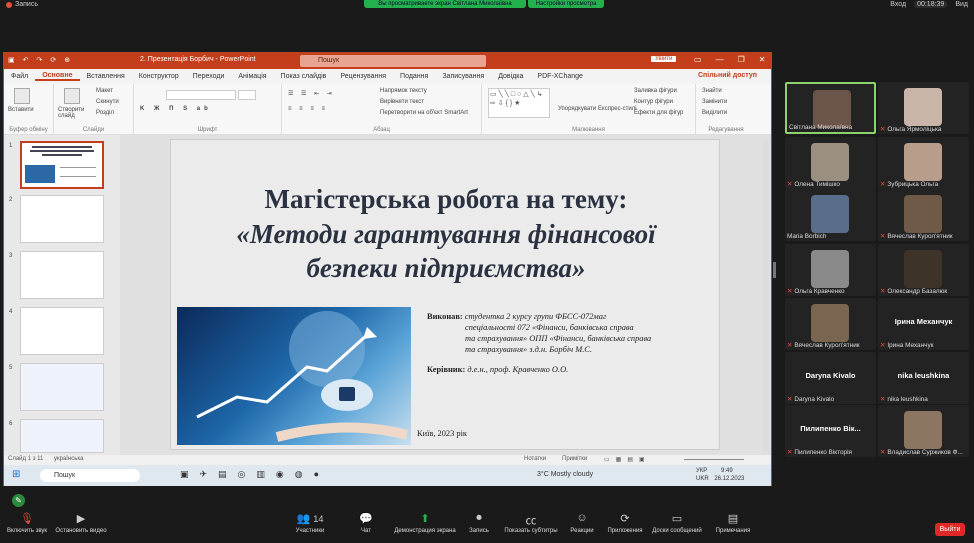 The height and width of the screenshot is (543, 974). Describe the element at coordinates (9, 4) in the screenshot. I see `record-dot-icon` at that location.